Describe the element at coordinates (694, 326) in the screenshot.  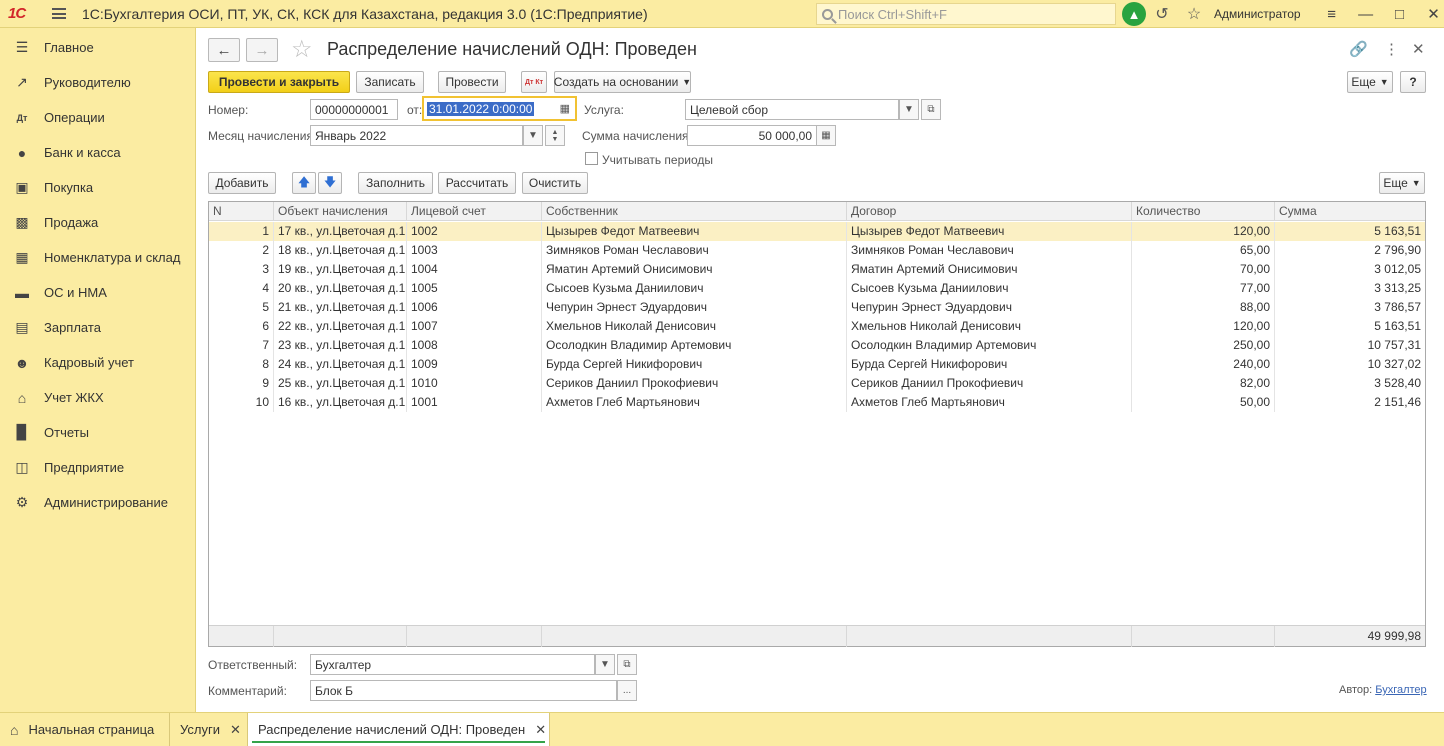
I see `cell-owner: Хмельнов Николай Денисович` at that location.